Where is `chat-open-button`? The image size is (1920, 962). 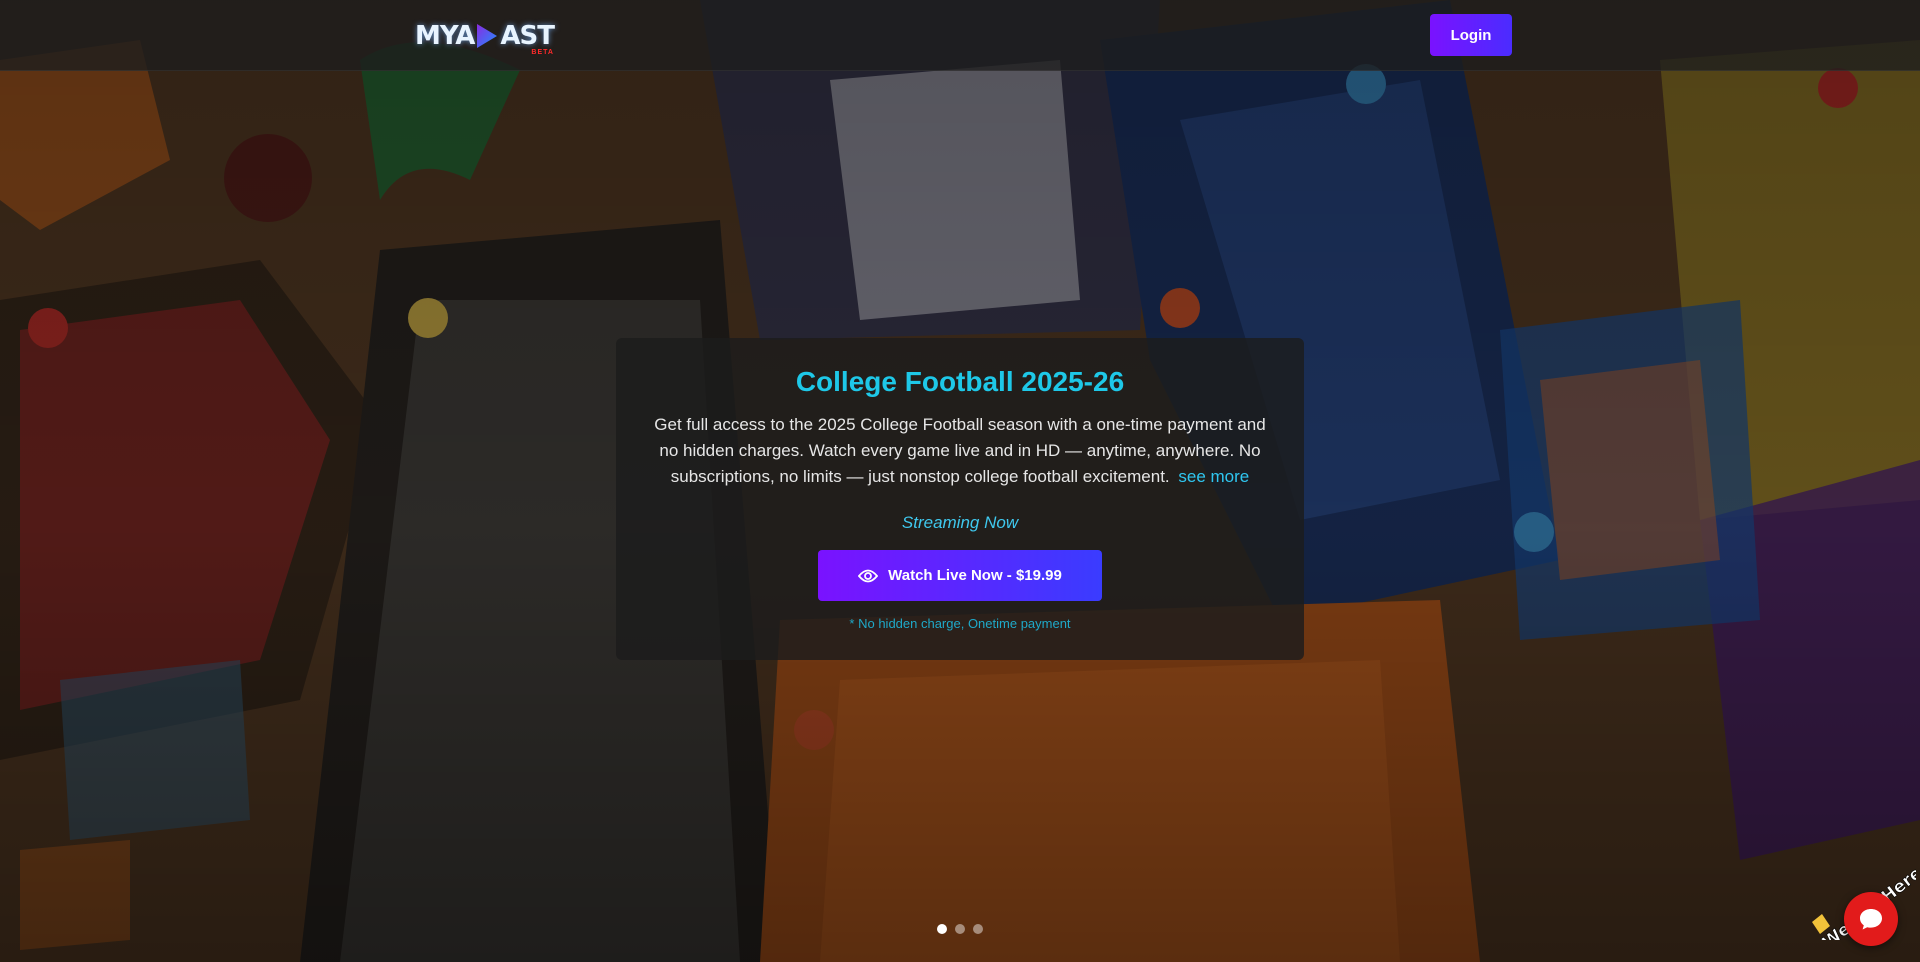 chat-open-button is located at coordinates (1871, 919).